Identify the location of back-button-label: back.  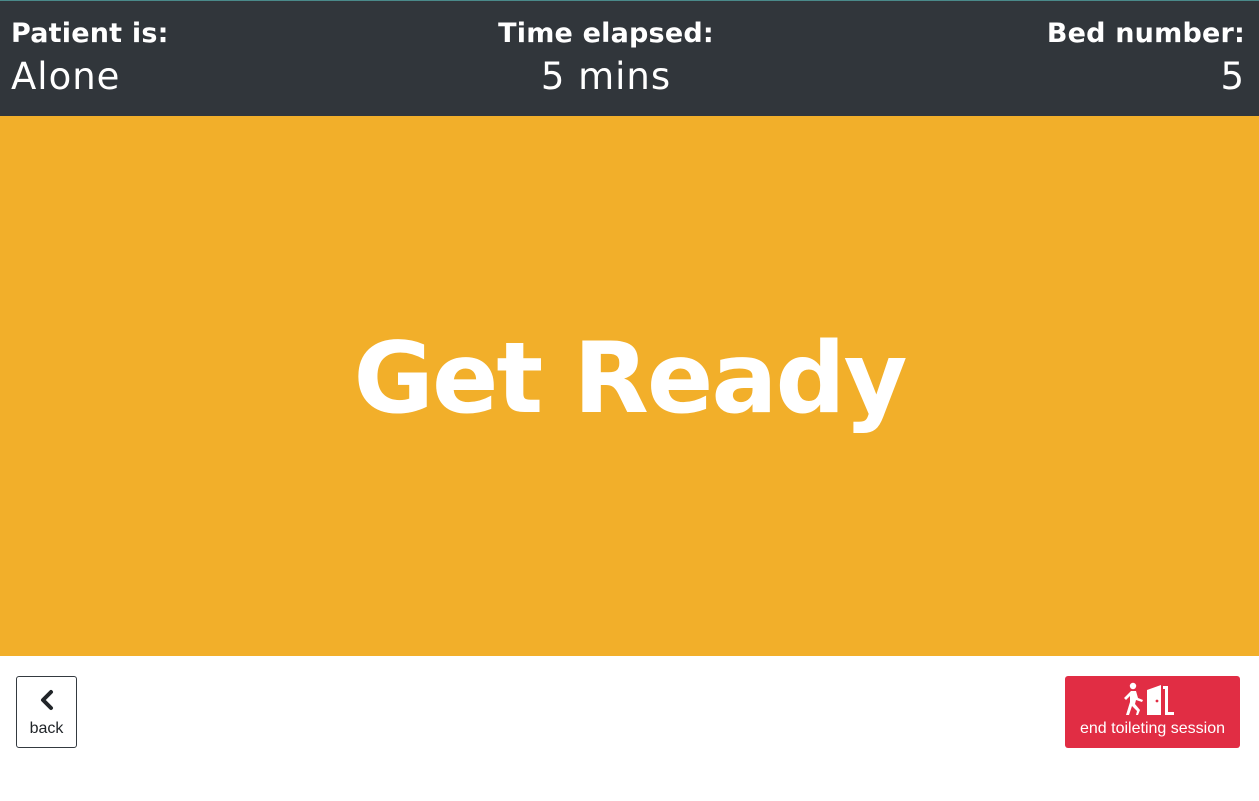
(46, 728).